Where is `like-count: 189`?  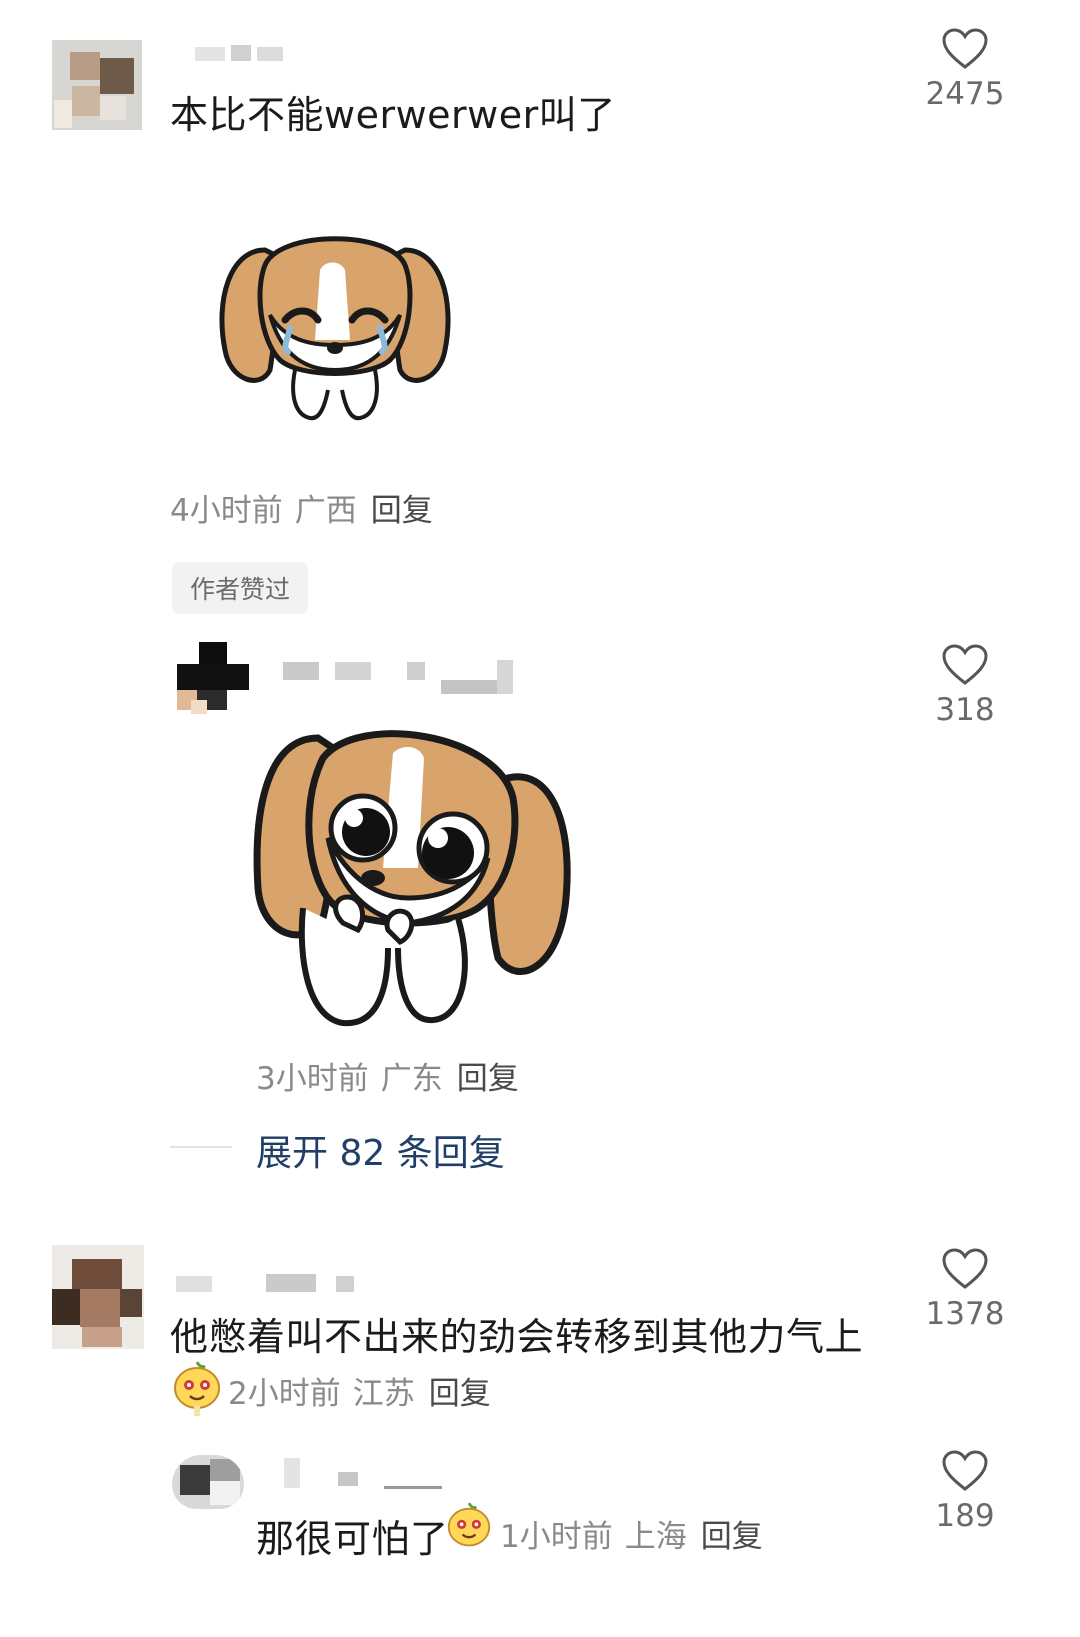 like-count: 189 is located at coordinates (965, 1516).